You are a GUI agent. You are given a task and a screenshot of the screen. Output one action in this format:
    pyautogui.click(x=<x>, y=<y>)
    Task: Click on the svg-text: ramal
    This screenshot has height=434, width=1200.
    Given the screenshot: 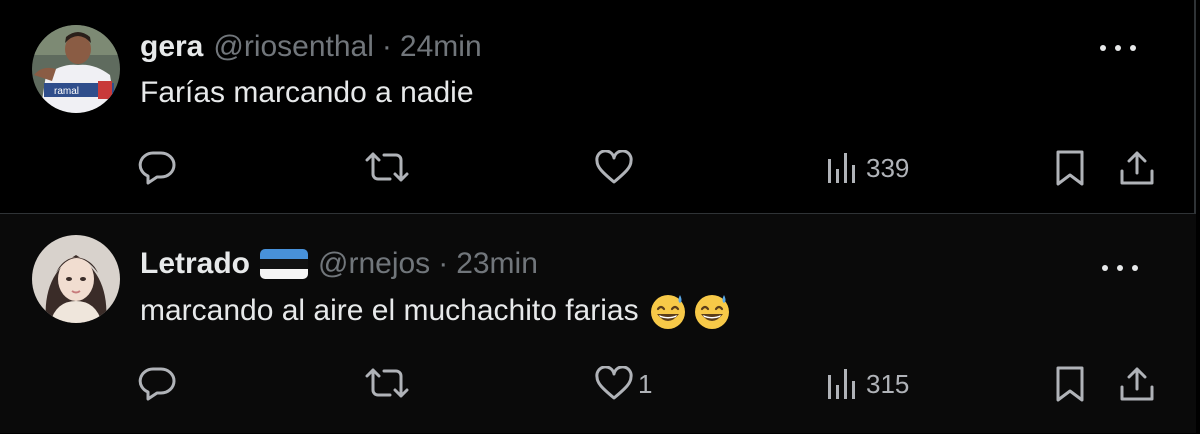 What is the action you would take?
    pyautogui.click(x=66, y=91)
    